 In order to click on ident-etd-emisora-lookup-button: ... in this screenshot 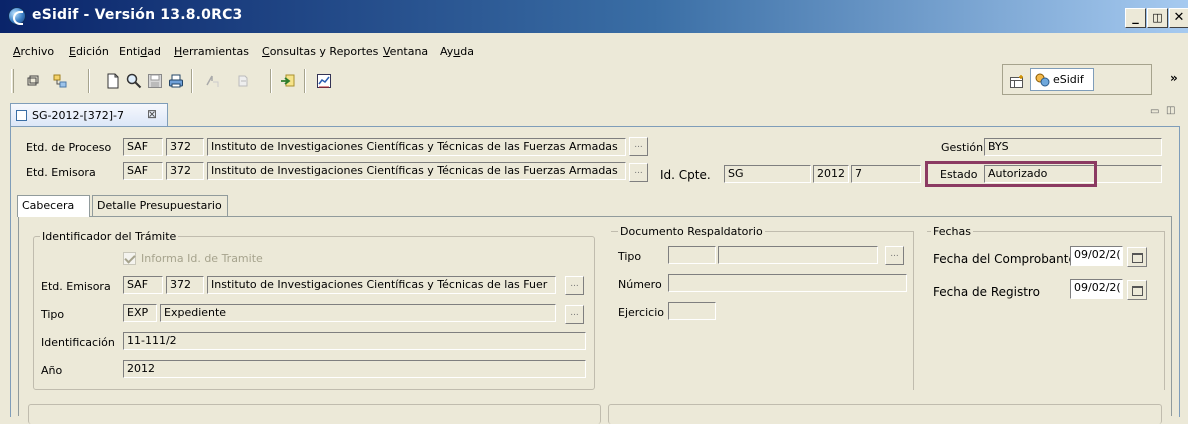, I will do `click(574, 285)`.